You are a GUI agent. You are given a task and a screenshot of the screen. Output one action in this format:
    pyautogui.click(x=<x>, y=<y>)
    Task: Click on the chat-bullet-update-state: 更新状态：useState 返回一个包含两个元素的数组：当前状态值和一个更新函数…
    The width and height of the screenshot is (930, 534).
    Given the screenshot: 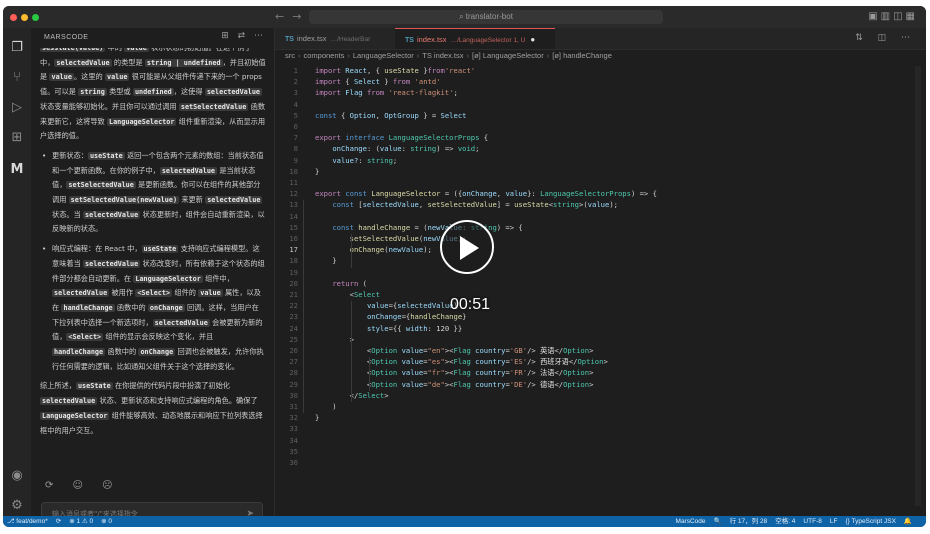 What is the action you would take?
    pyautogui.click(x=153, y=192)
    